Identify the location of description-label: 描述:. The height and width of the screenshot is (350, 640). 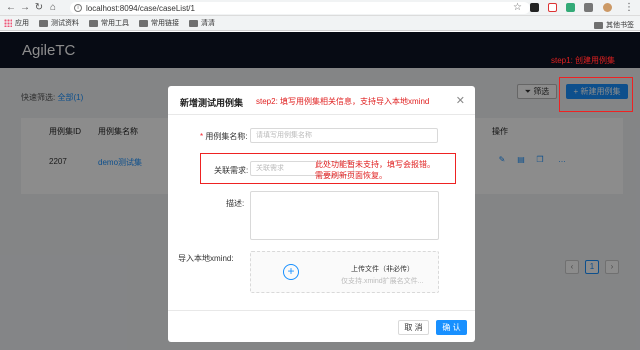
(235, 203).